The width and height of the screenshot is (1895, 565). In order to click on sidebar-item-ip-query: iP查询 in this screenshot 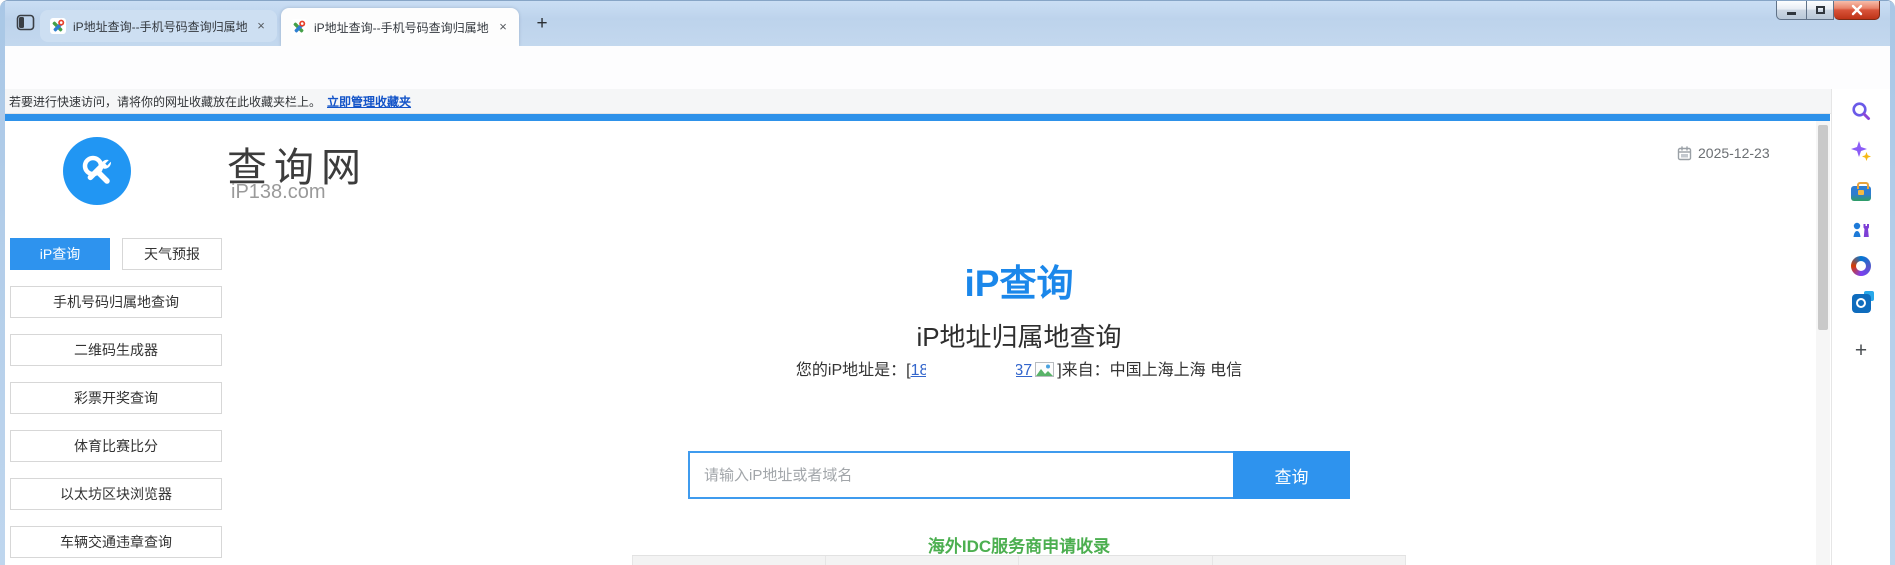, I will do `click(60, 254)`.